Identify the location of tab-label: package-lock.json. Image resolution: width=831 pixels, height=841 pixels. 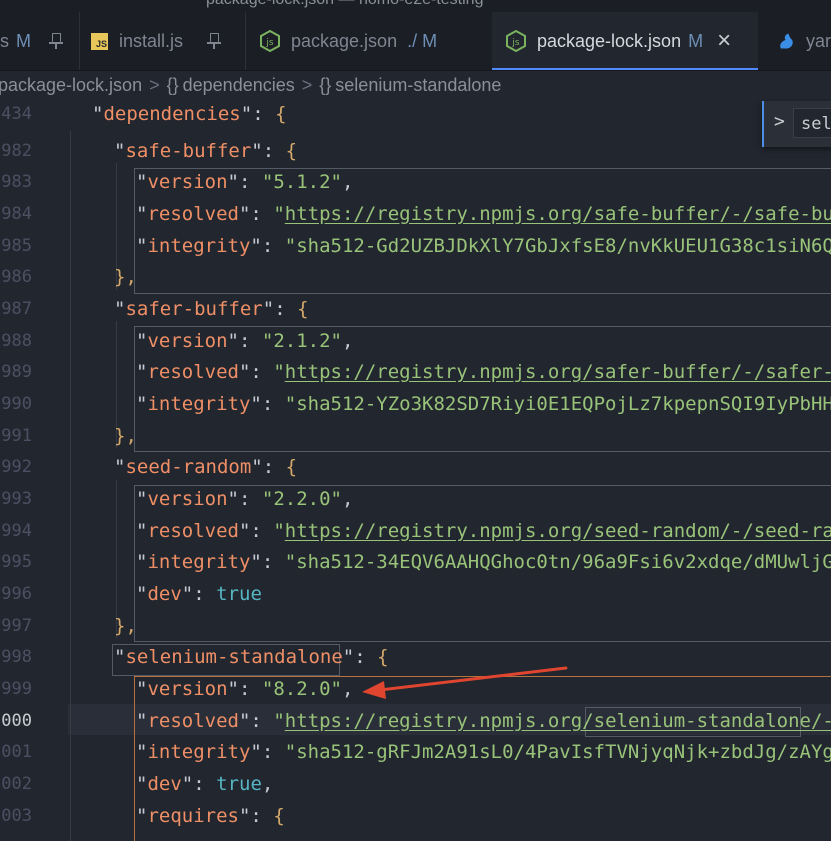
(609, 40).